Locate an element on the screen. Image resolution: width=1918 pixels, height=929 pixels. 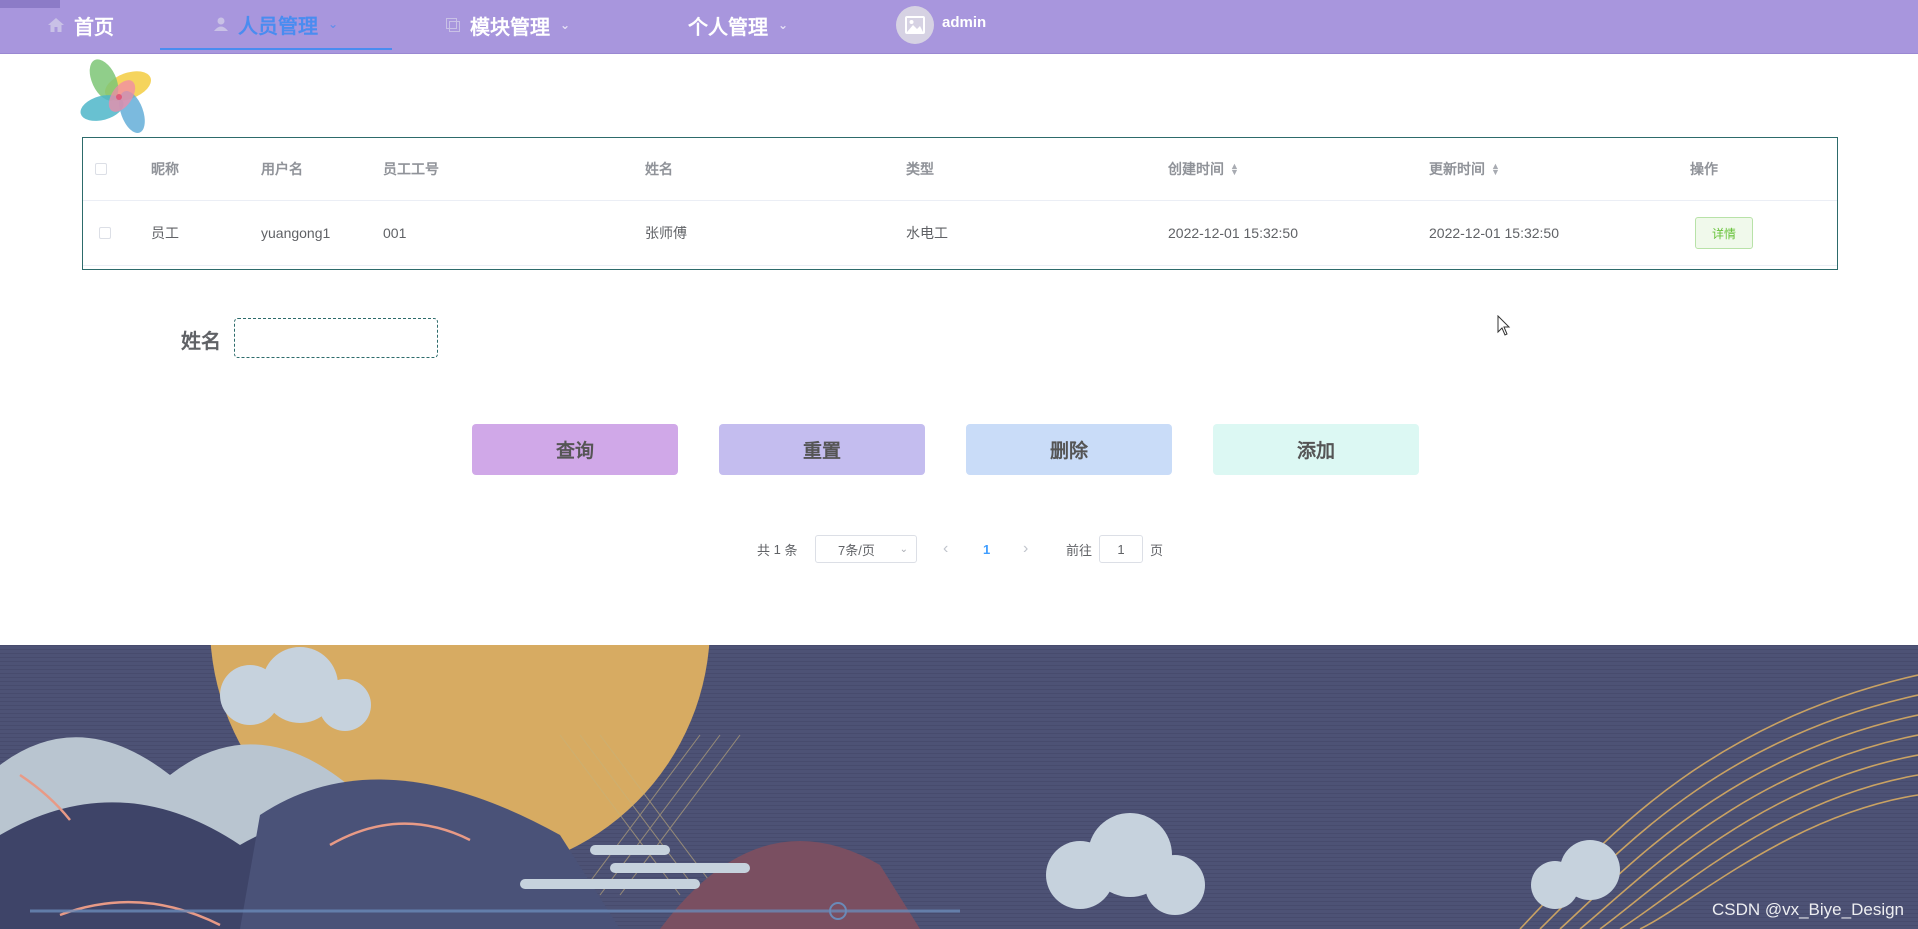
col-type: 类型 is located at coordinates (920, 169).